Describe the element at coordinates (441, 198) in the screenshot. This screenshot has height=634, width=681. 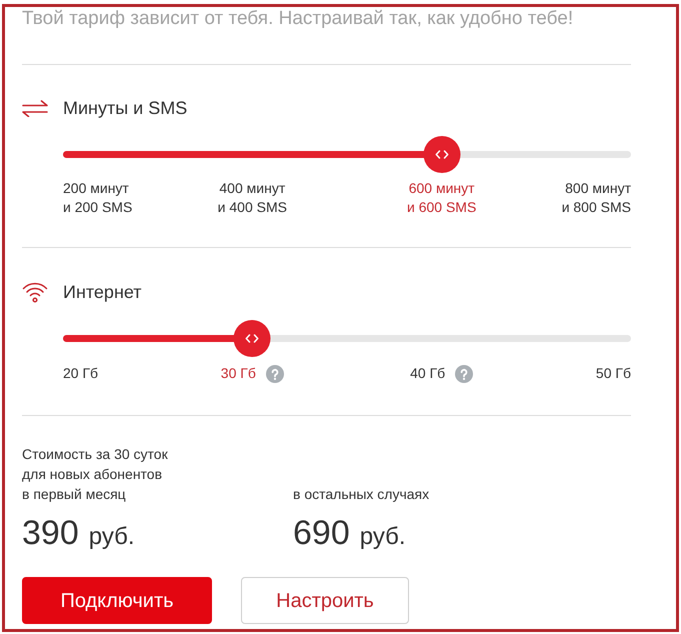
I see `tick-label: 600 минут и 600 SMS` at that location.